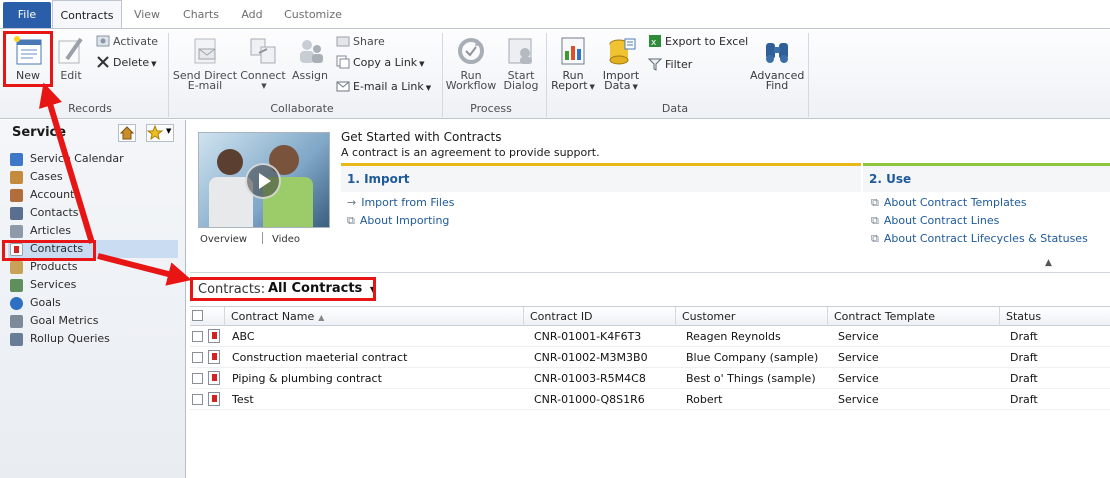 Image resolution: width=1110 pixels, height=478 pixels. Describe the element at coordinates (205, 85) in the screenshot. I see `email-label: E-mail` at that location.